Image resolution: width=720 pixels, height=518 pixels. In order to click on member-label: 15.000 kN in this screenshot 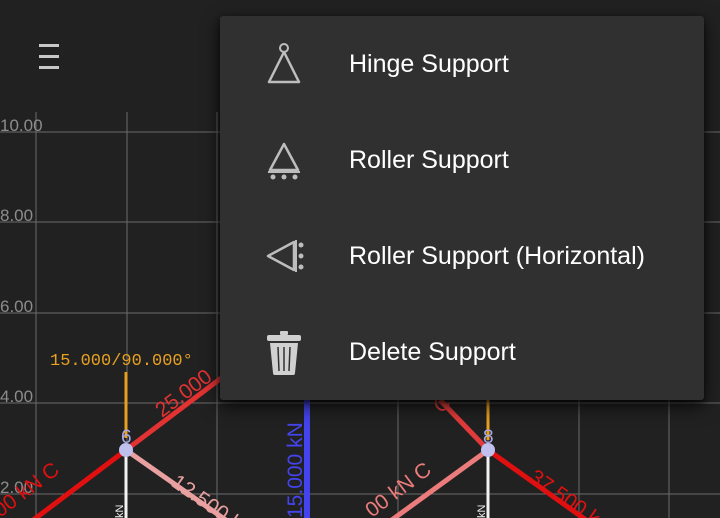, I will do `click(295, 470)`.